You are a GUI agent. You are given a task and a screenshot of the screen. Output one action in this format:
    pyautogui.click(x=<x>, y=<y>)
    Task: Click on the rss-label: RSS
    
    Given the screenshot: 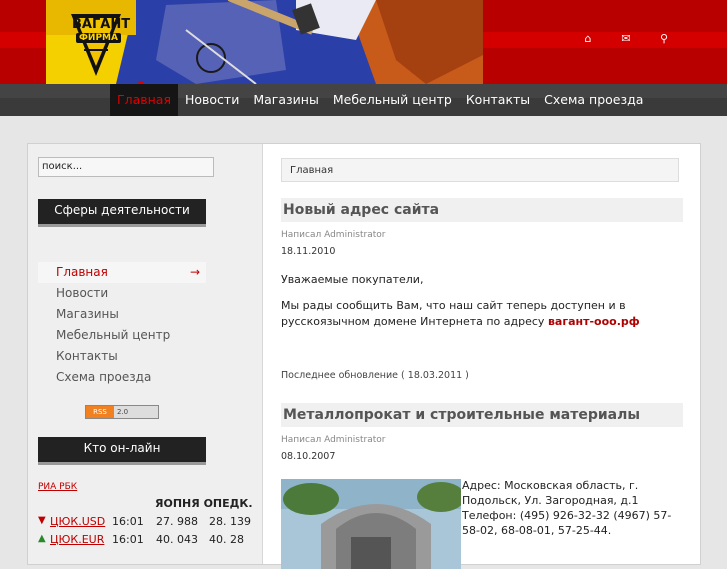 What is the action you would take?
    pyautogui.click(x=100, y=412)
    